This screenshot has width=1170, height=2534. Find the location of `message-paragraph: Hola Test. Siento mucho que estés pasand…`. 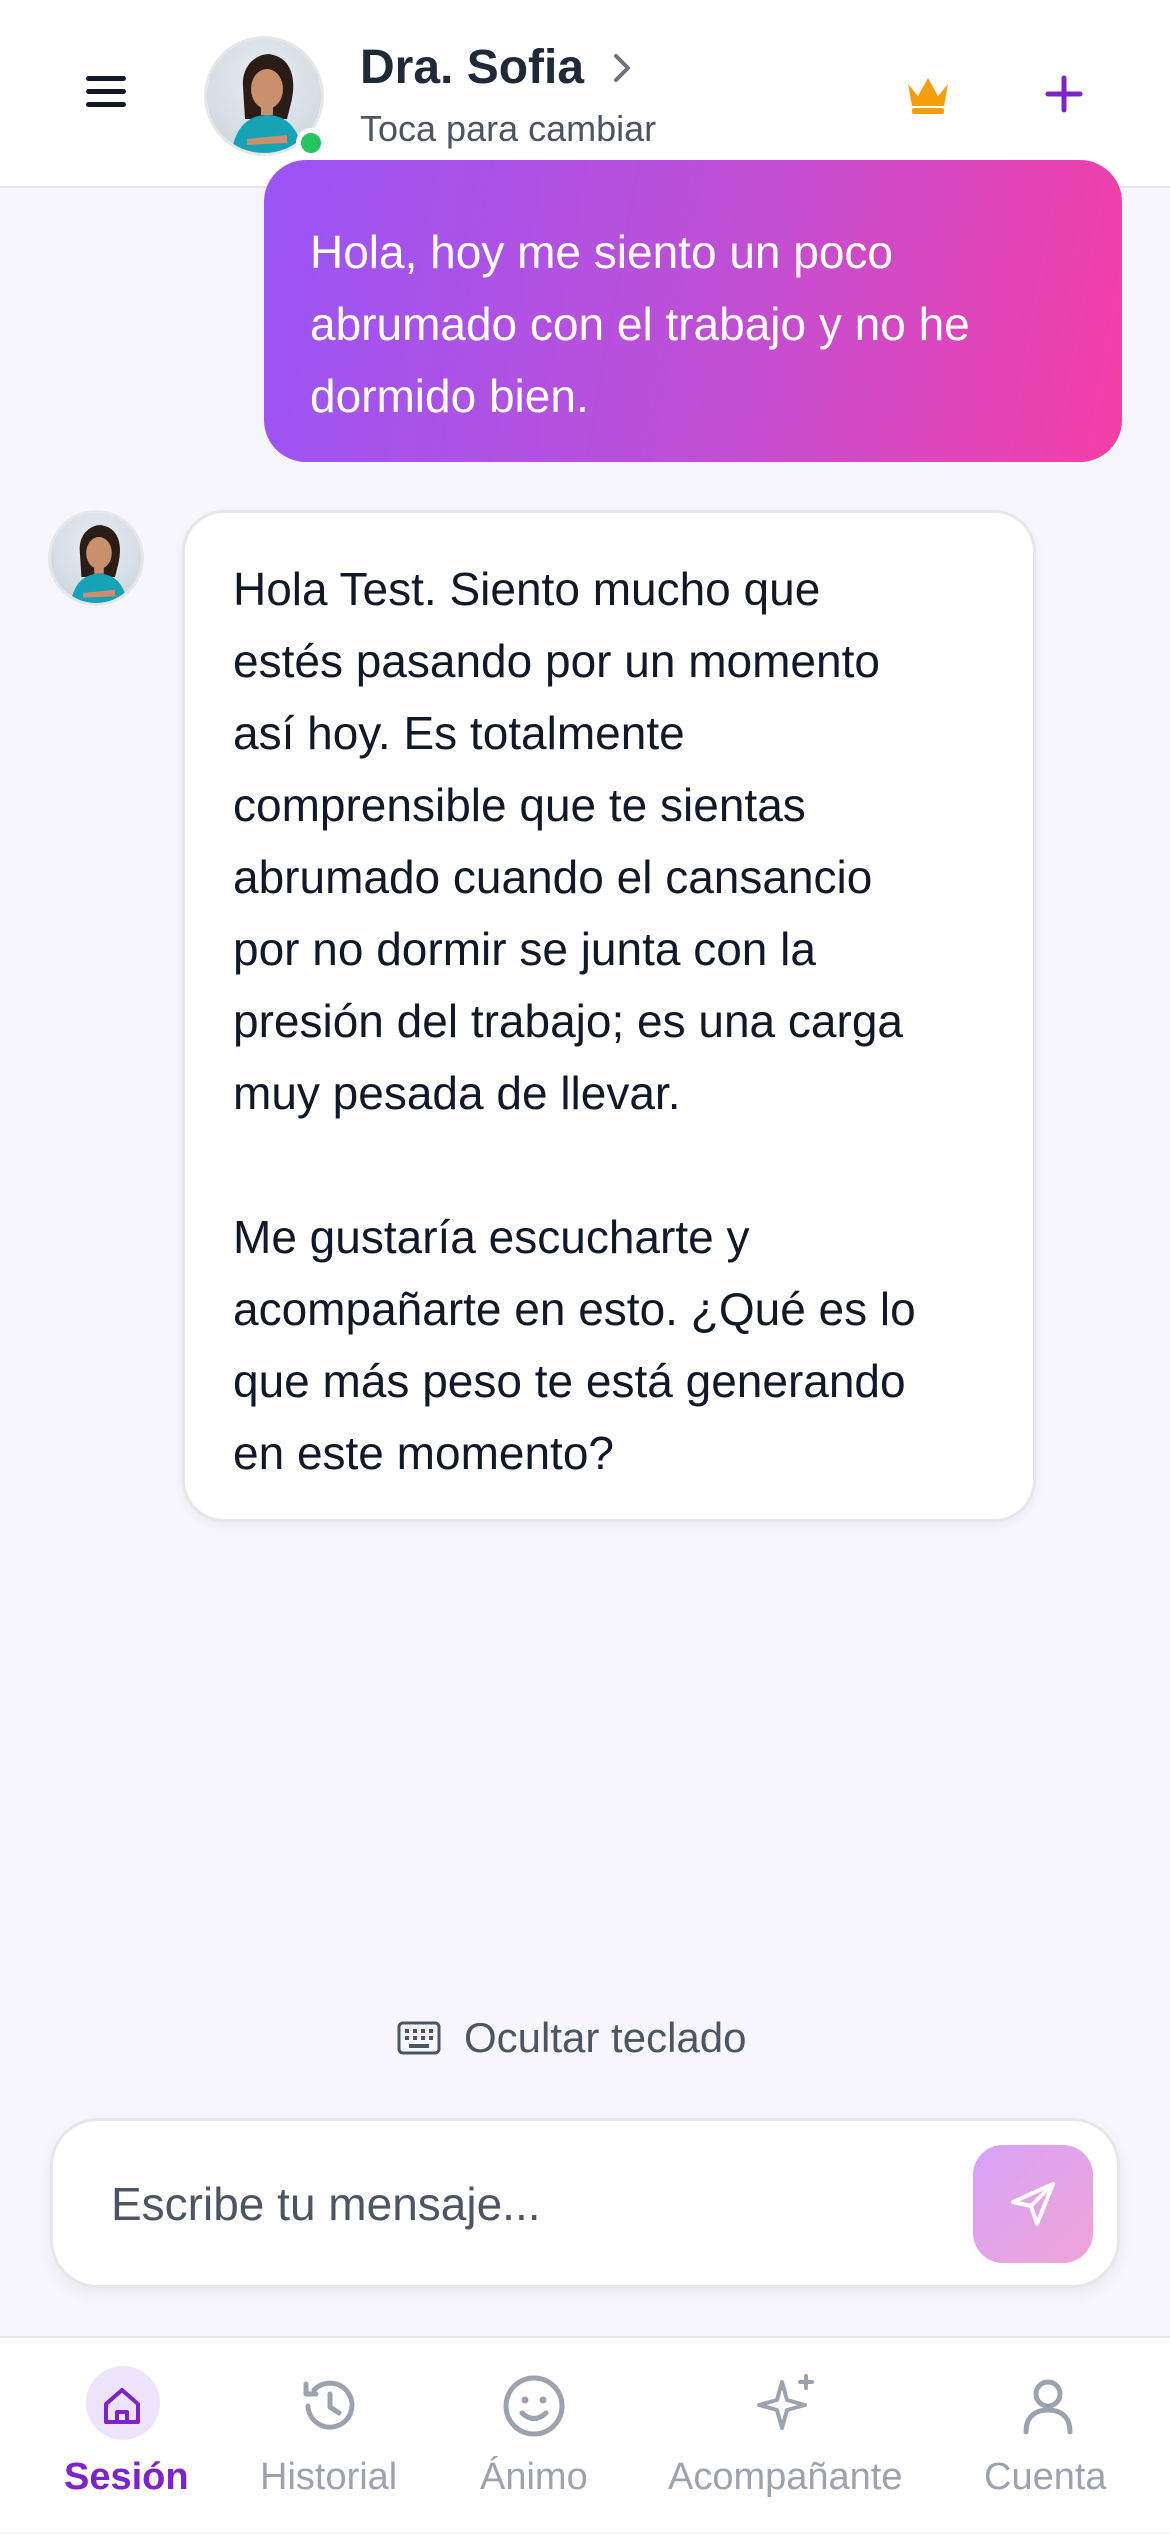

message-paragraph: Hola Test. Siento mucho que estés pasand… is located at coordinates (613, 841).